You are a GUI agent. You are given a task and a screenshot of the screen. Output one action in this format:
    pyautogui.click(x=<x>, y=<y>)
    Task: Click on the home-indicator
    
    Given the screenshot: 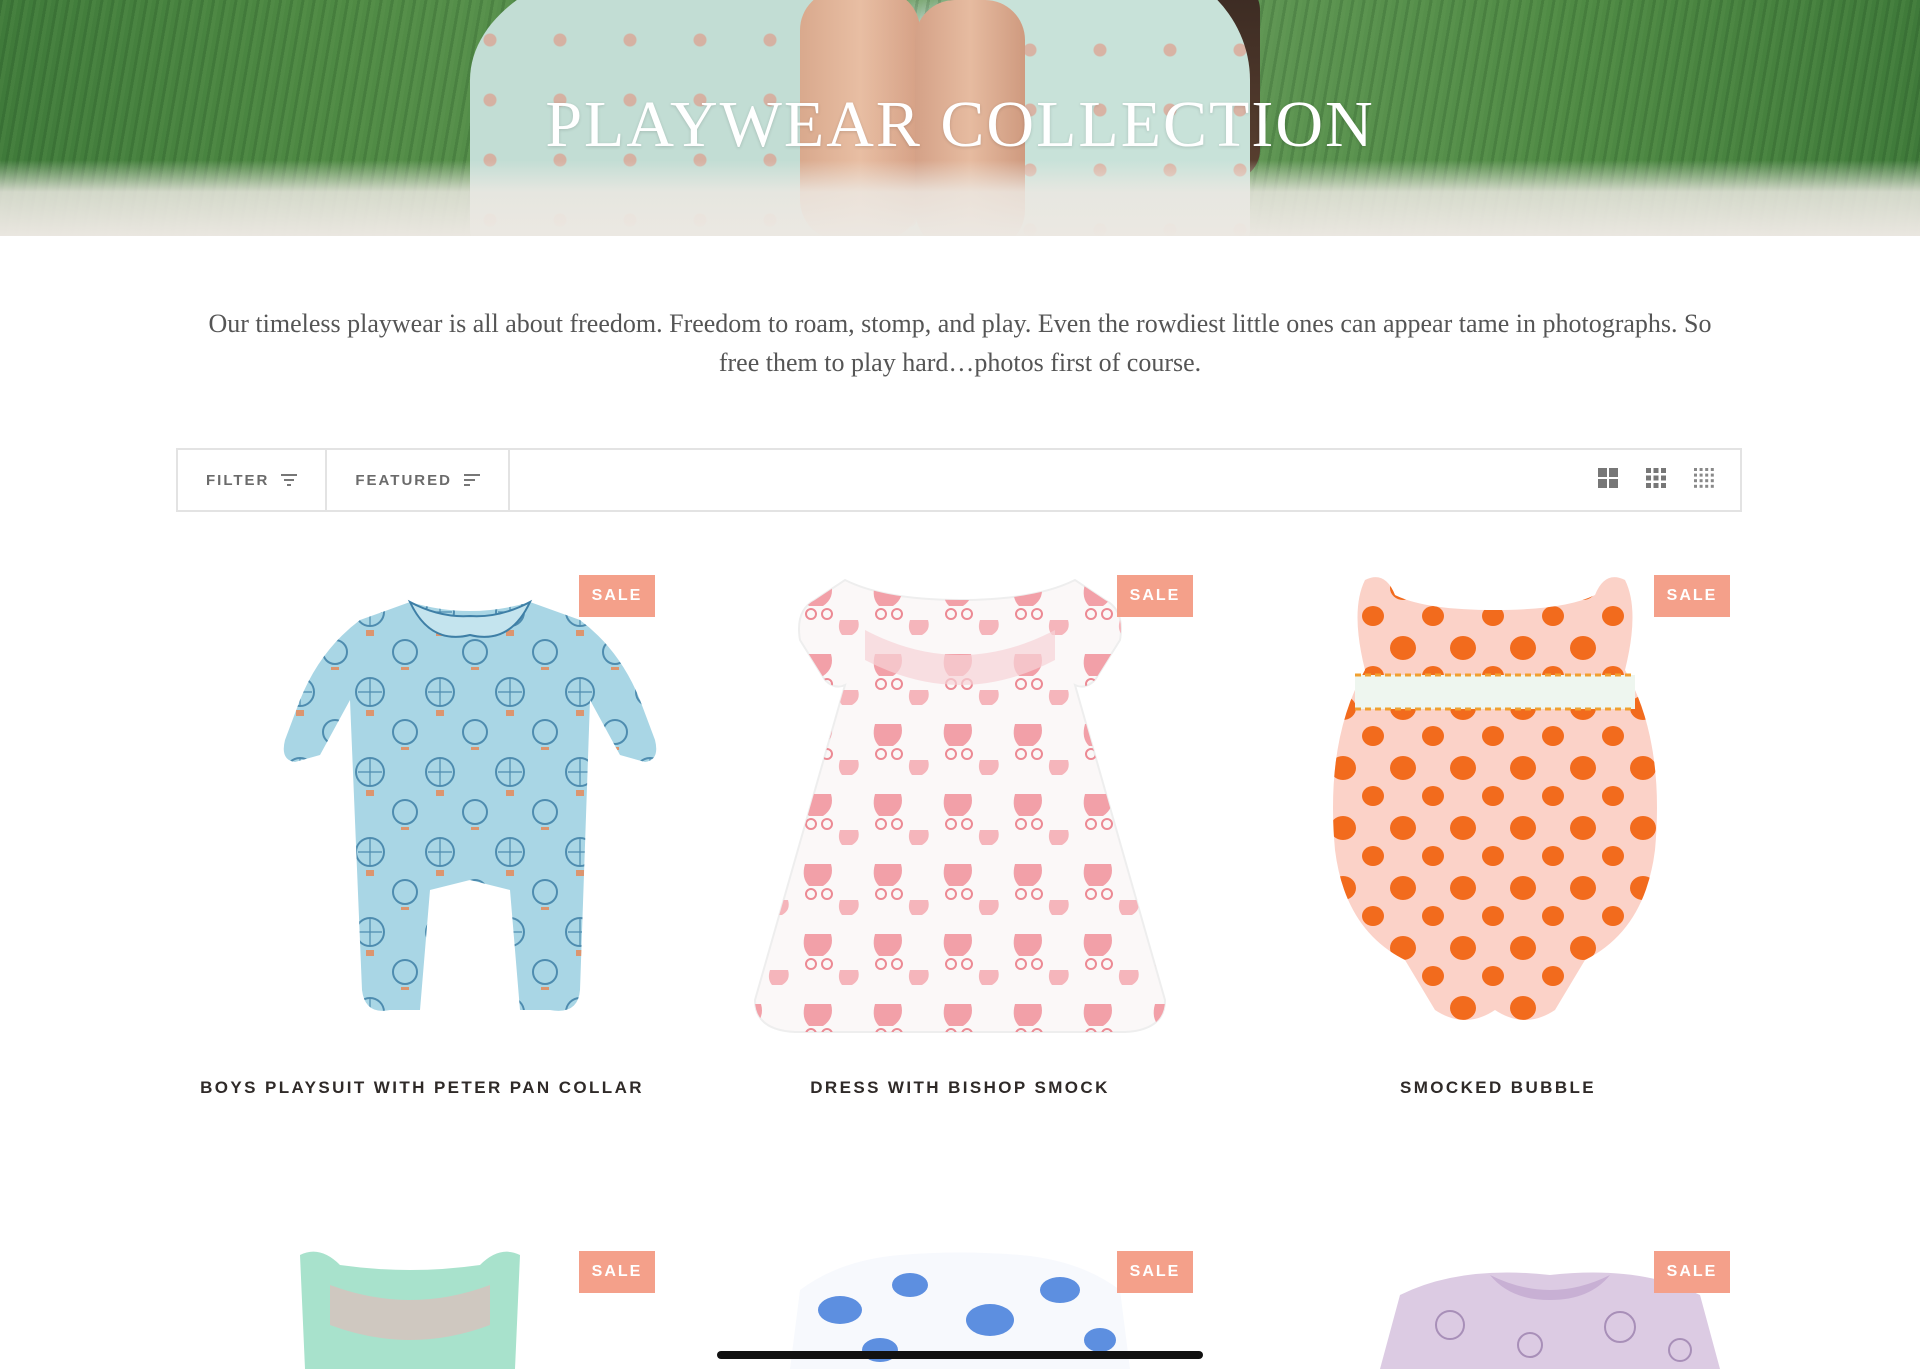 What is the action you would take?
    pyautogui.click(x=960, y=1355)
    